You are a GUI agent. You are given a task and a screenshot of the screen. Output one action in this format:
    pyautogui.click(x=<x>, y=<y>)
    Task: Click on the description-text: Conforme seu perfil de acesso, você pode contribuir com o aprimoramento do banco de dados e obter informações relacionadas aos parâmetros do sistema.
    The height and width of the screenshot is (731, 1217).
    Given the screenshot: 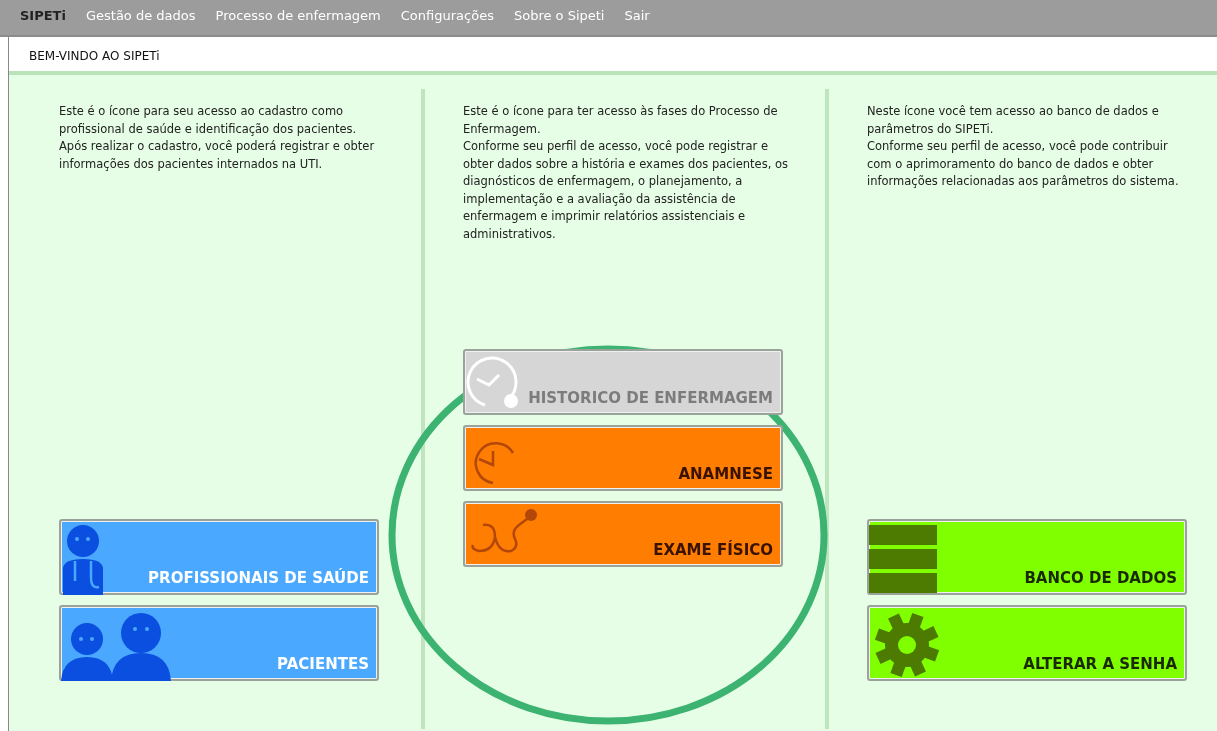 What is the action you would take?
    pyautogui.click(x=1023, y=164)
    